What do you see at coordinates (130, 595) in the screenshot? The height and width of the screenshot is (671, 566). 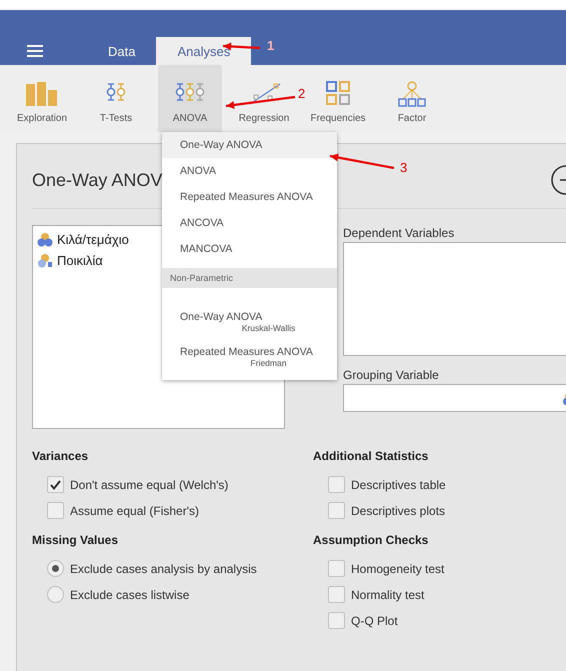 I see `radio-label: Exclude cases listwise` at bounding box center [130, 595].